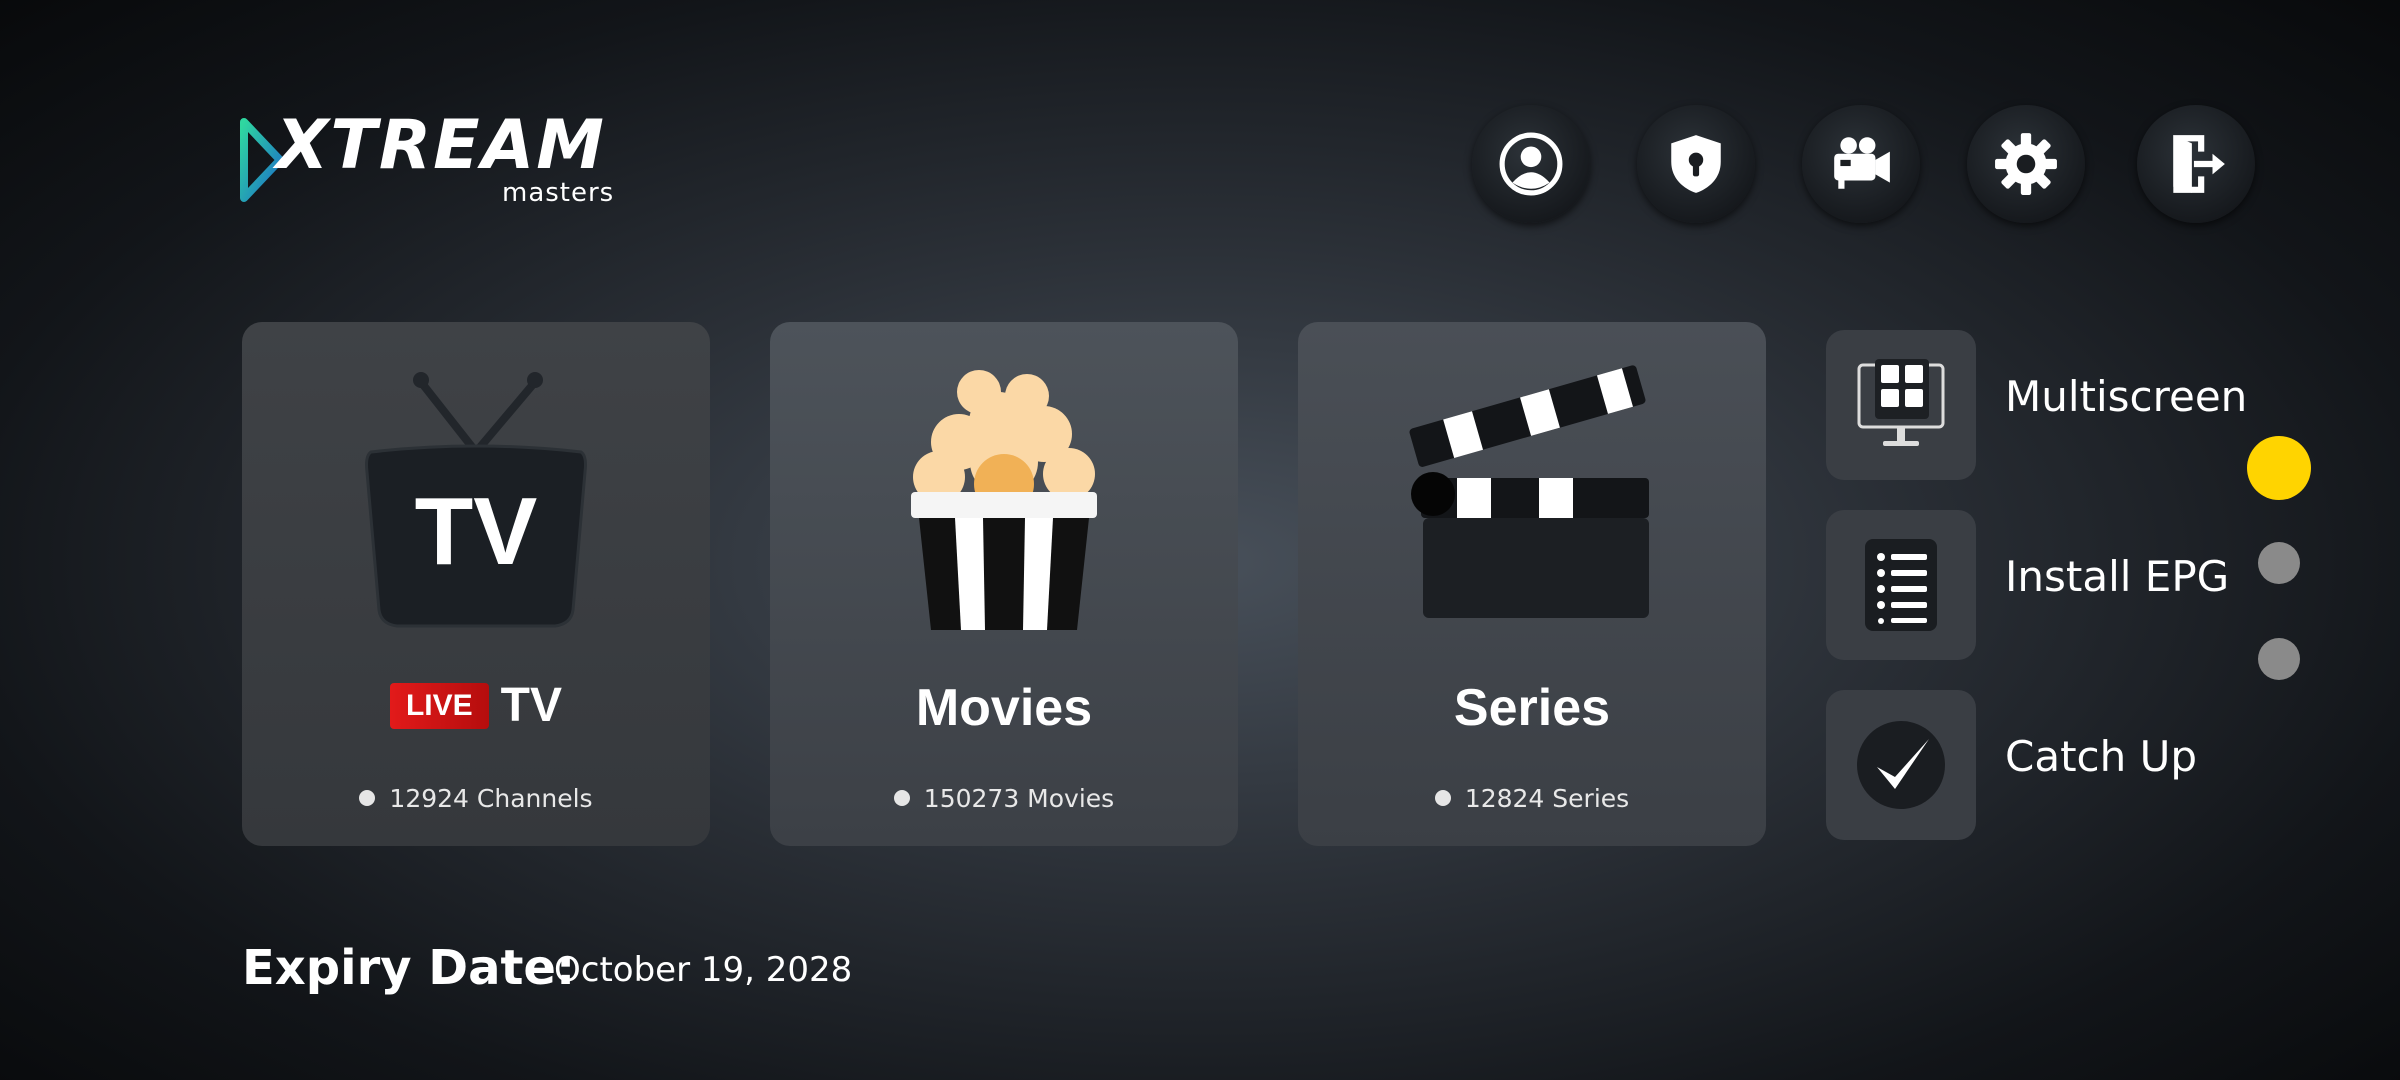 Image resolution: width=2400 pixels, height=1080 pixels. Describe the element at coordinates (1004, 708) in the screenshot. I see `movies-title: Movies` at that location.